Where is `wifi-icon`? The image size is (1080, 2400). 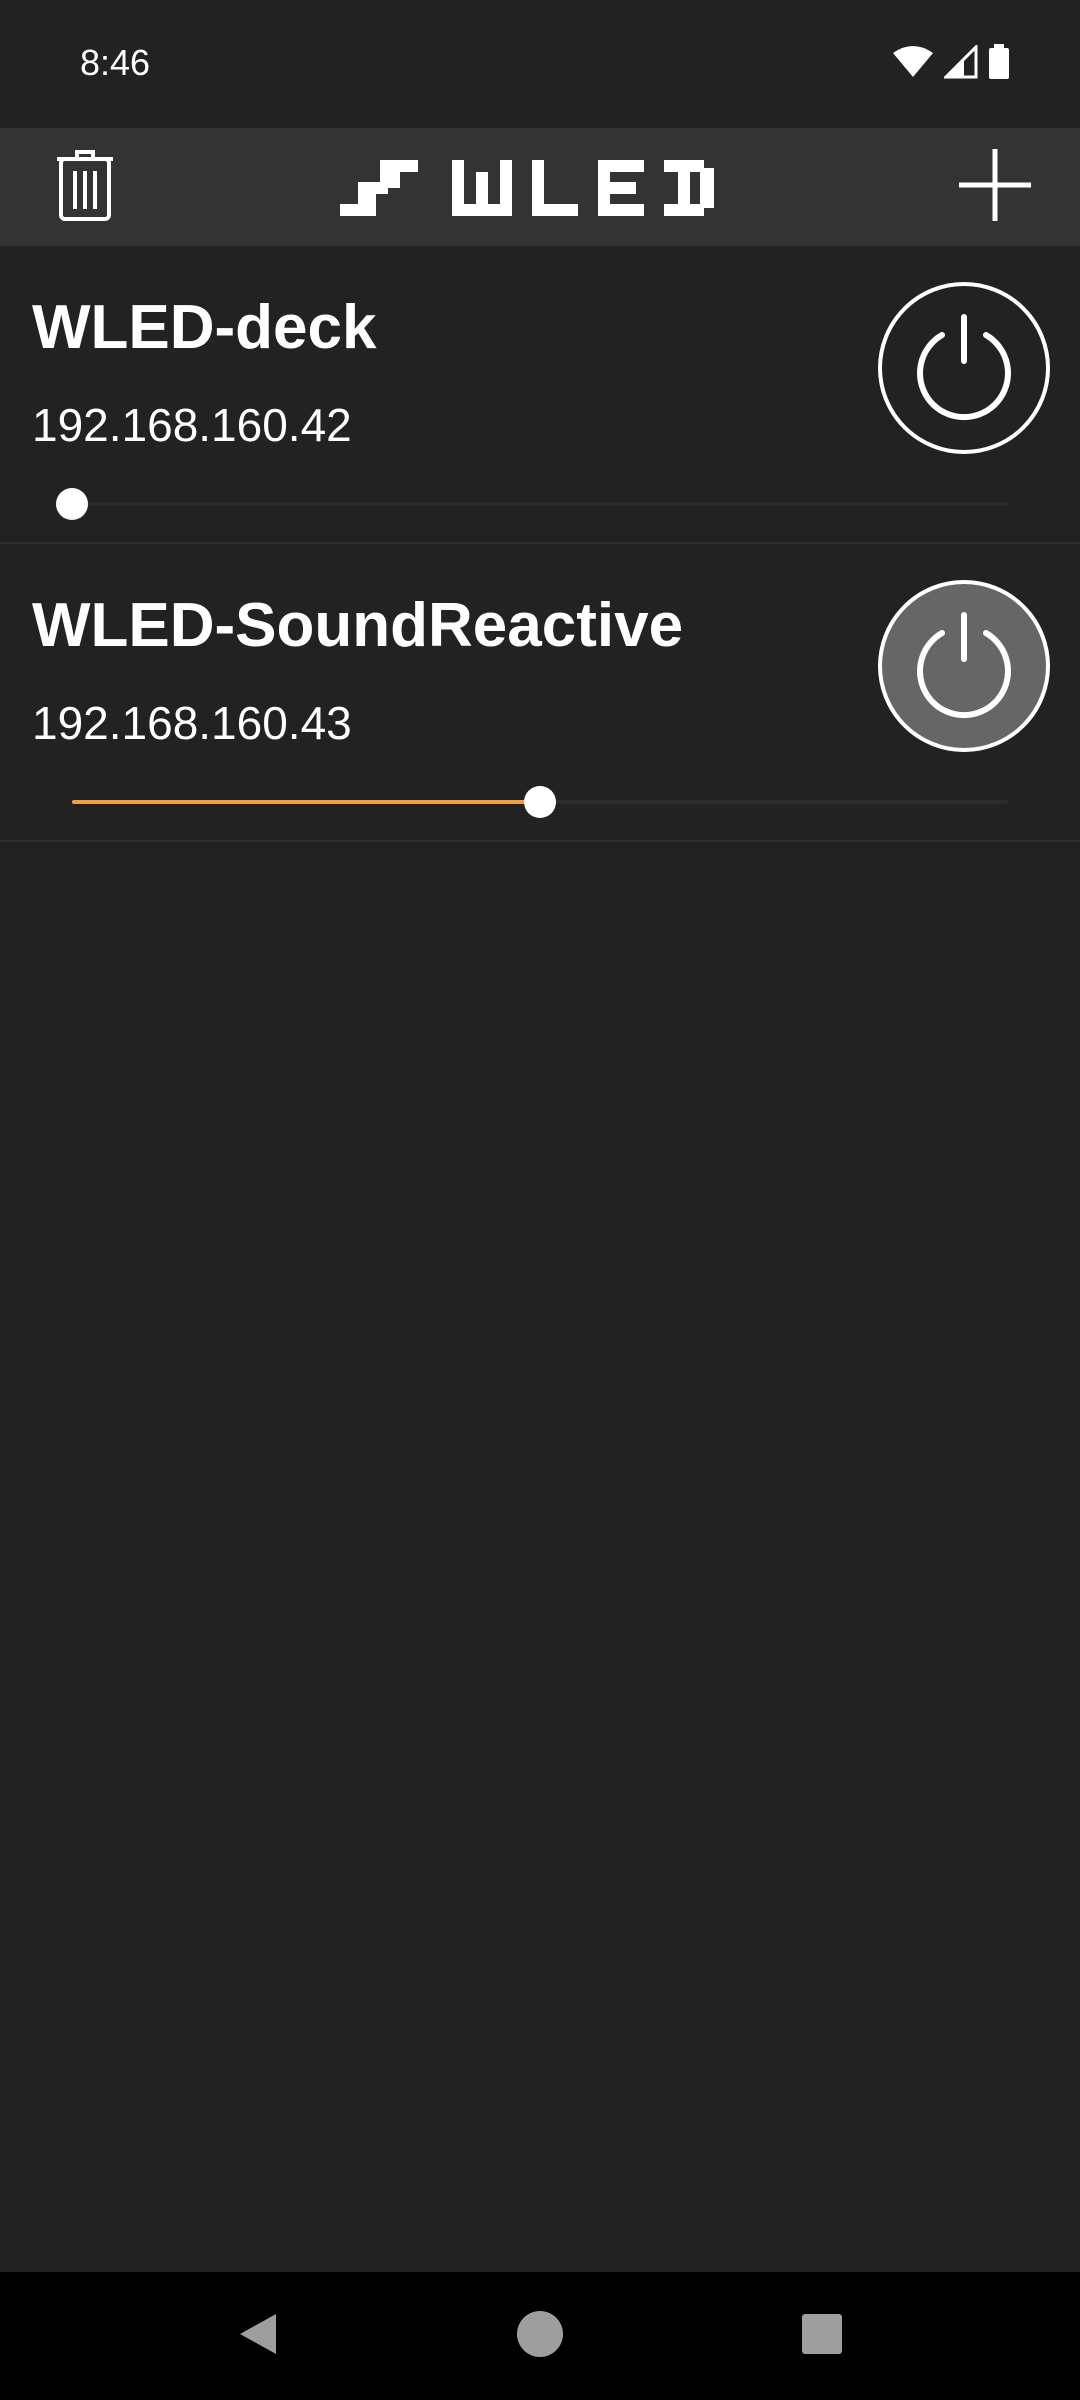
wifi-icon is located at coordinates (913, 64).